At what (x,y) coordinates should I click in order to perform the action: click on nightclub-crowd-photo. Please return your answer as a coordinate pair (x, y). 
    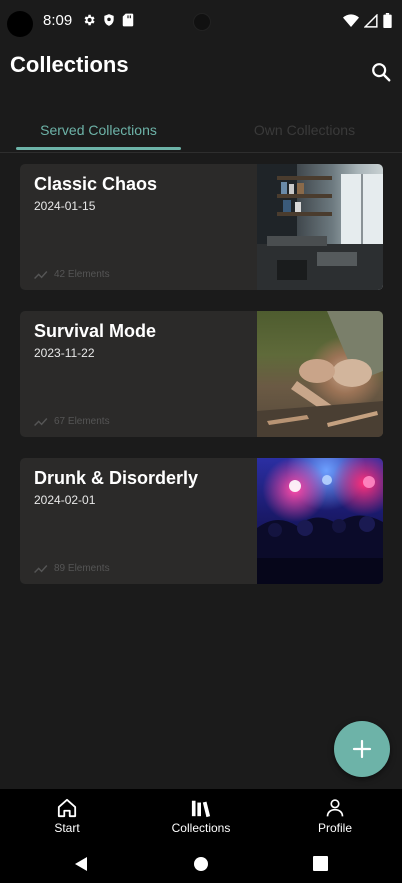
    Looking at the image, I should click on (320, 521).